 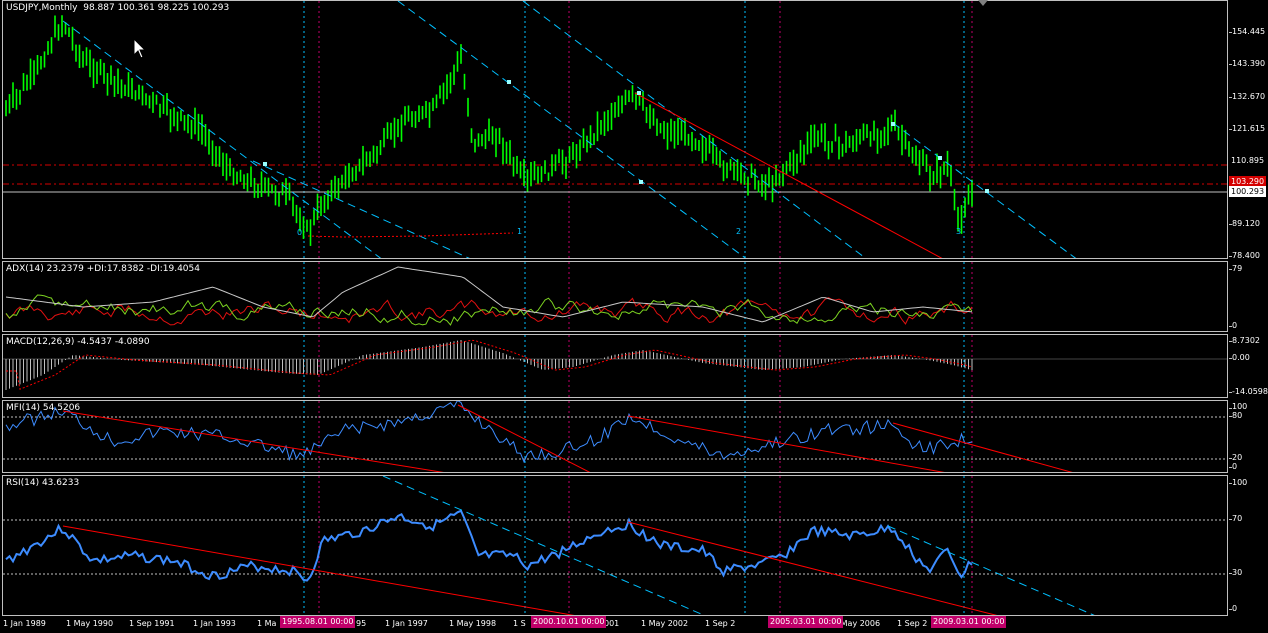 I want to click on adx-pane: ADX(14) 23.2379 +DI:17.8382 -DI:19.4054, so click(x=615, y=296).